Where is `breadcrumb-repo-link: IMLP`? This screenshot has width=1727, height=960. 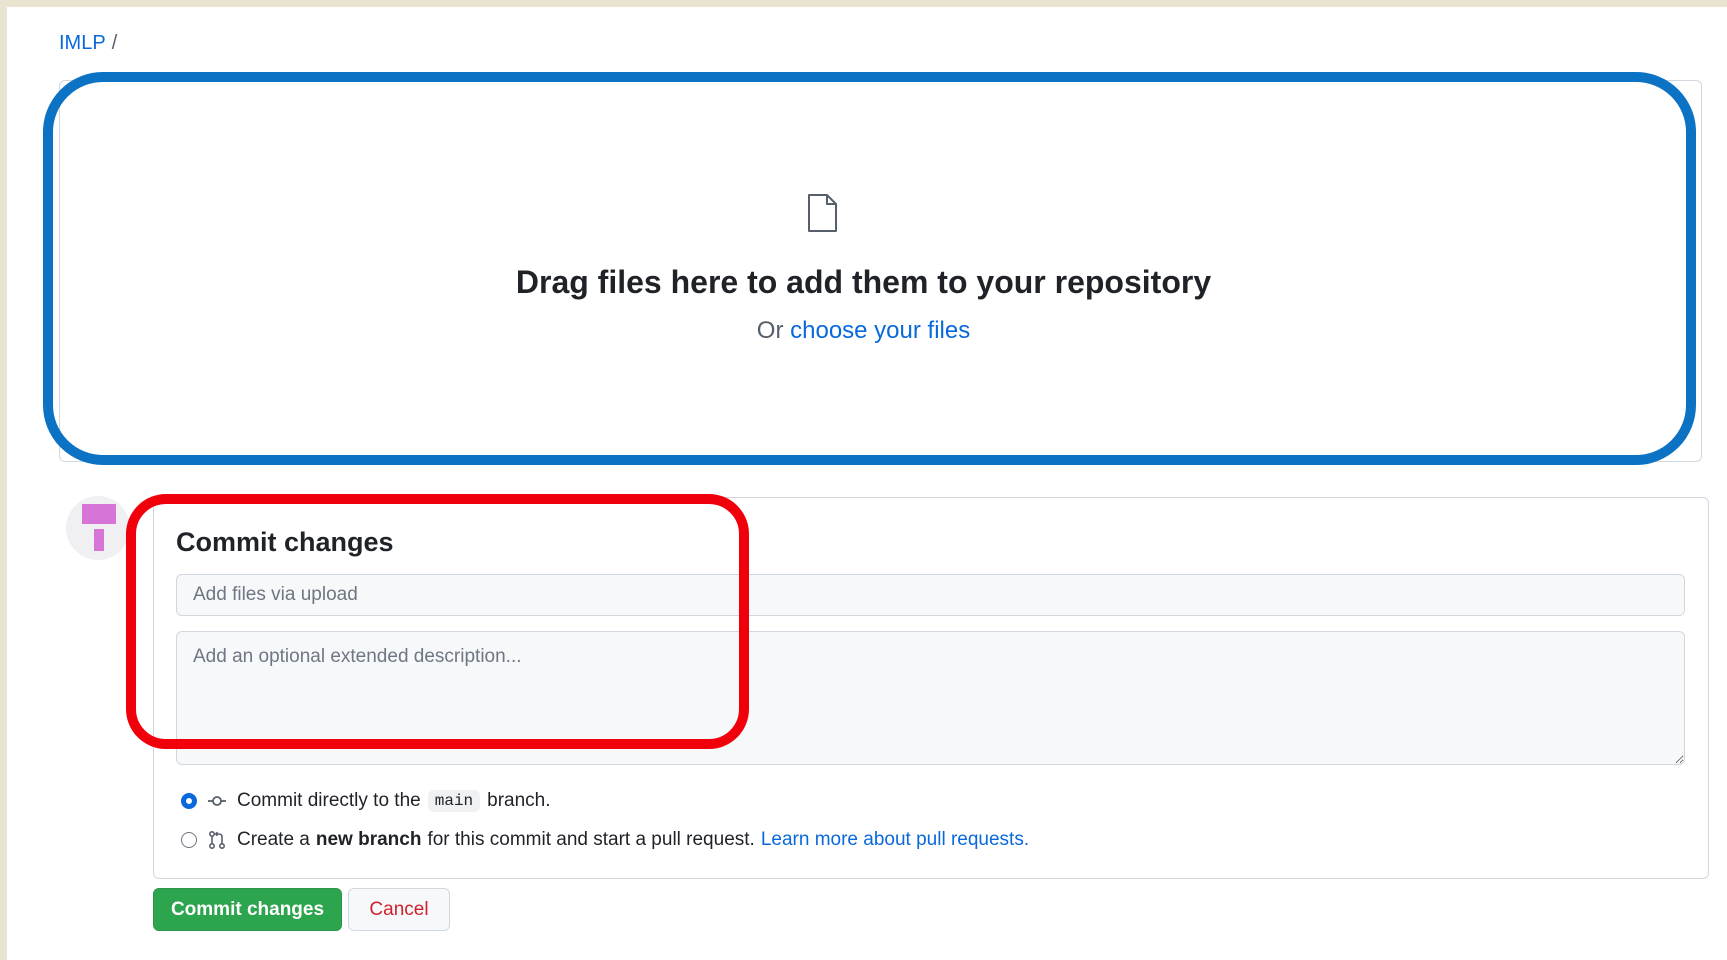 breadcrumb-repo-link: IMLP is located at coordinates (82, 43).